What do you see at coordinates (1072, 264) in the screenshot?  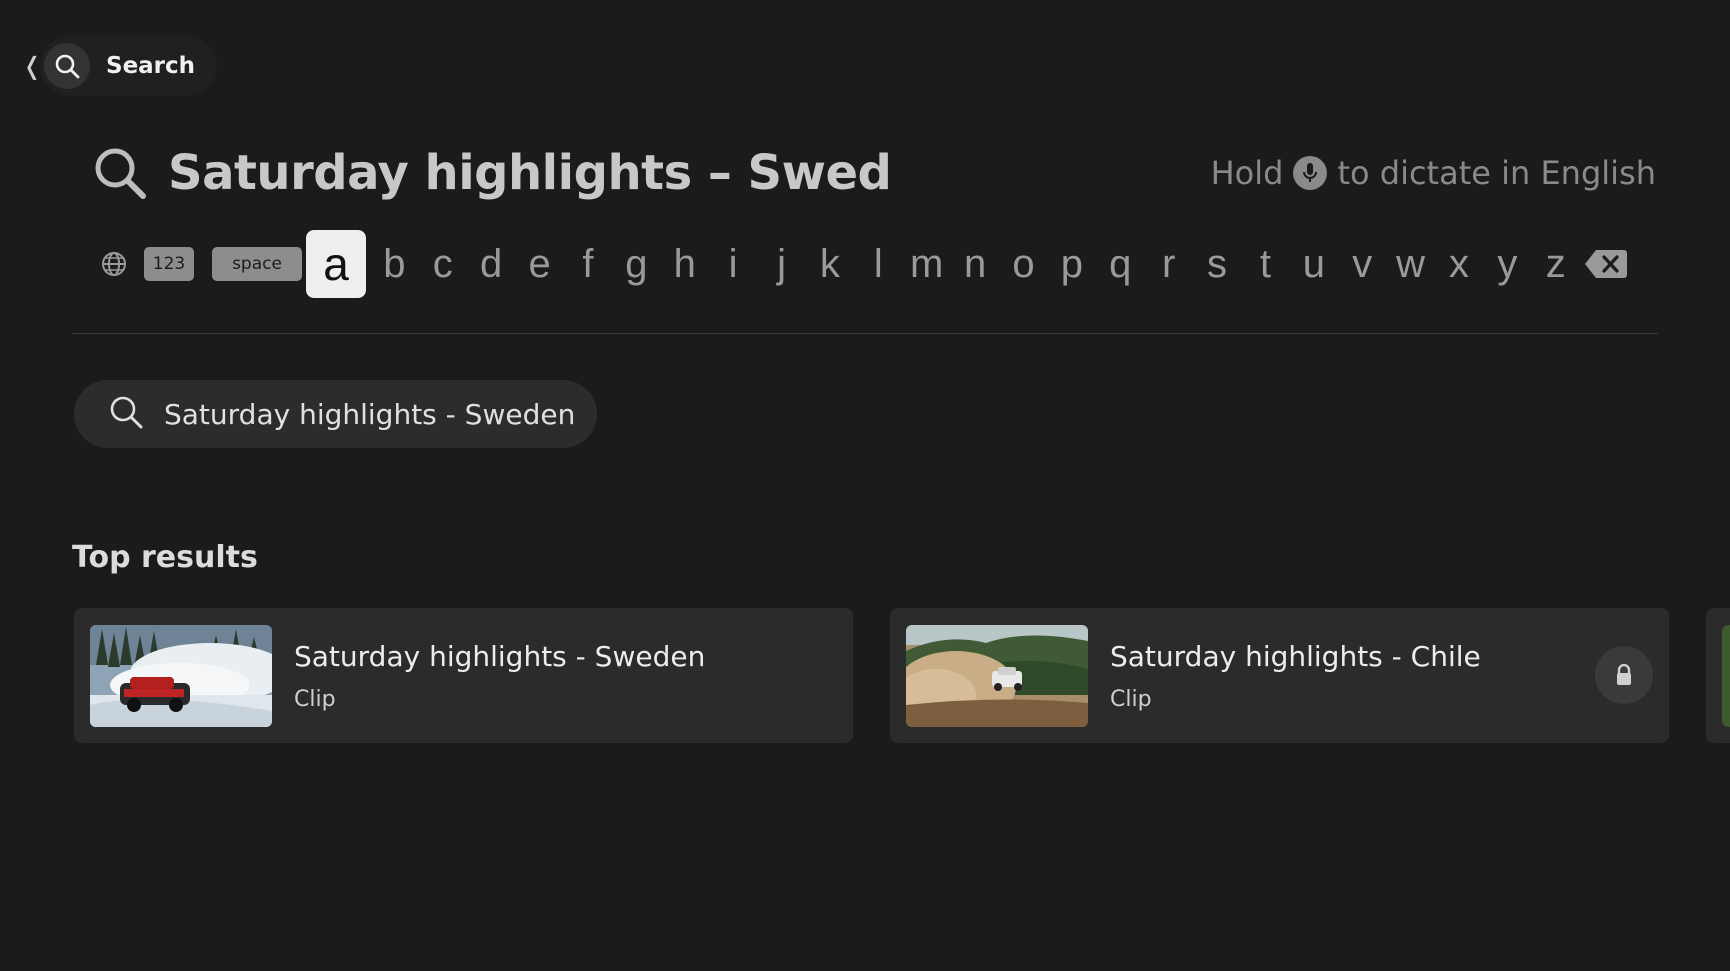 I see `key-p: p` at bounding box center [1072, 264].